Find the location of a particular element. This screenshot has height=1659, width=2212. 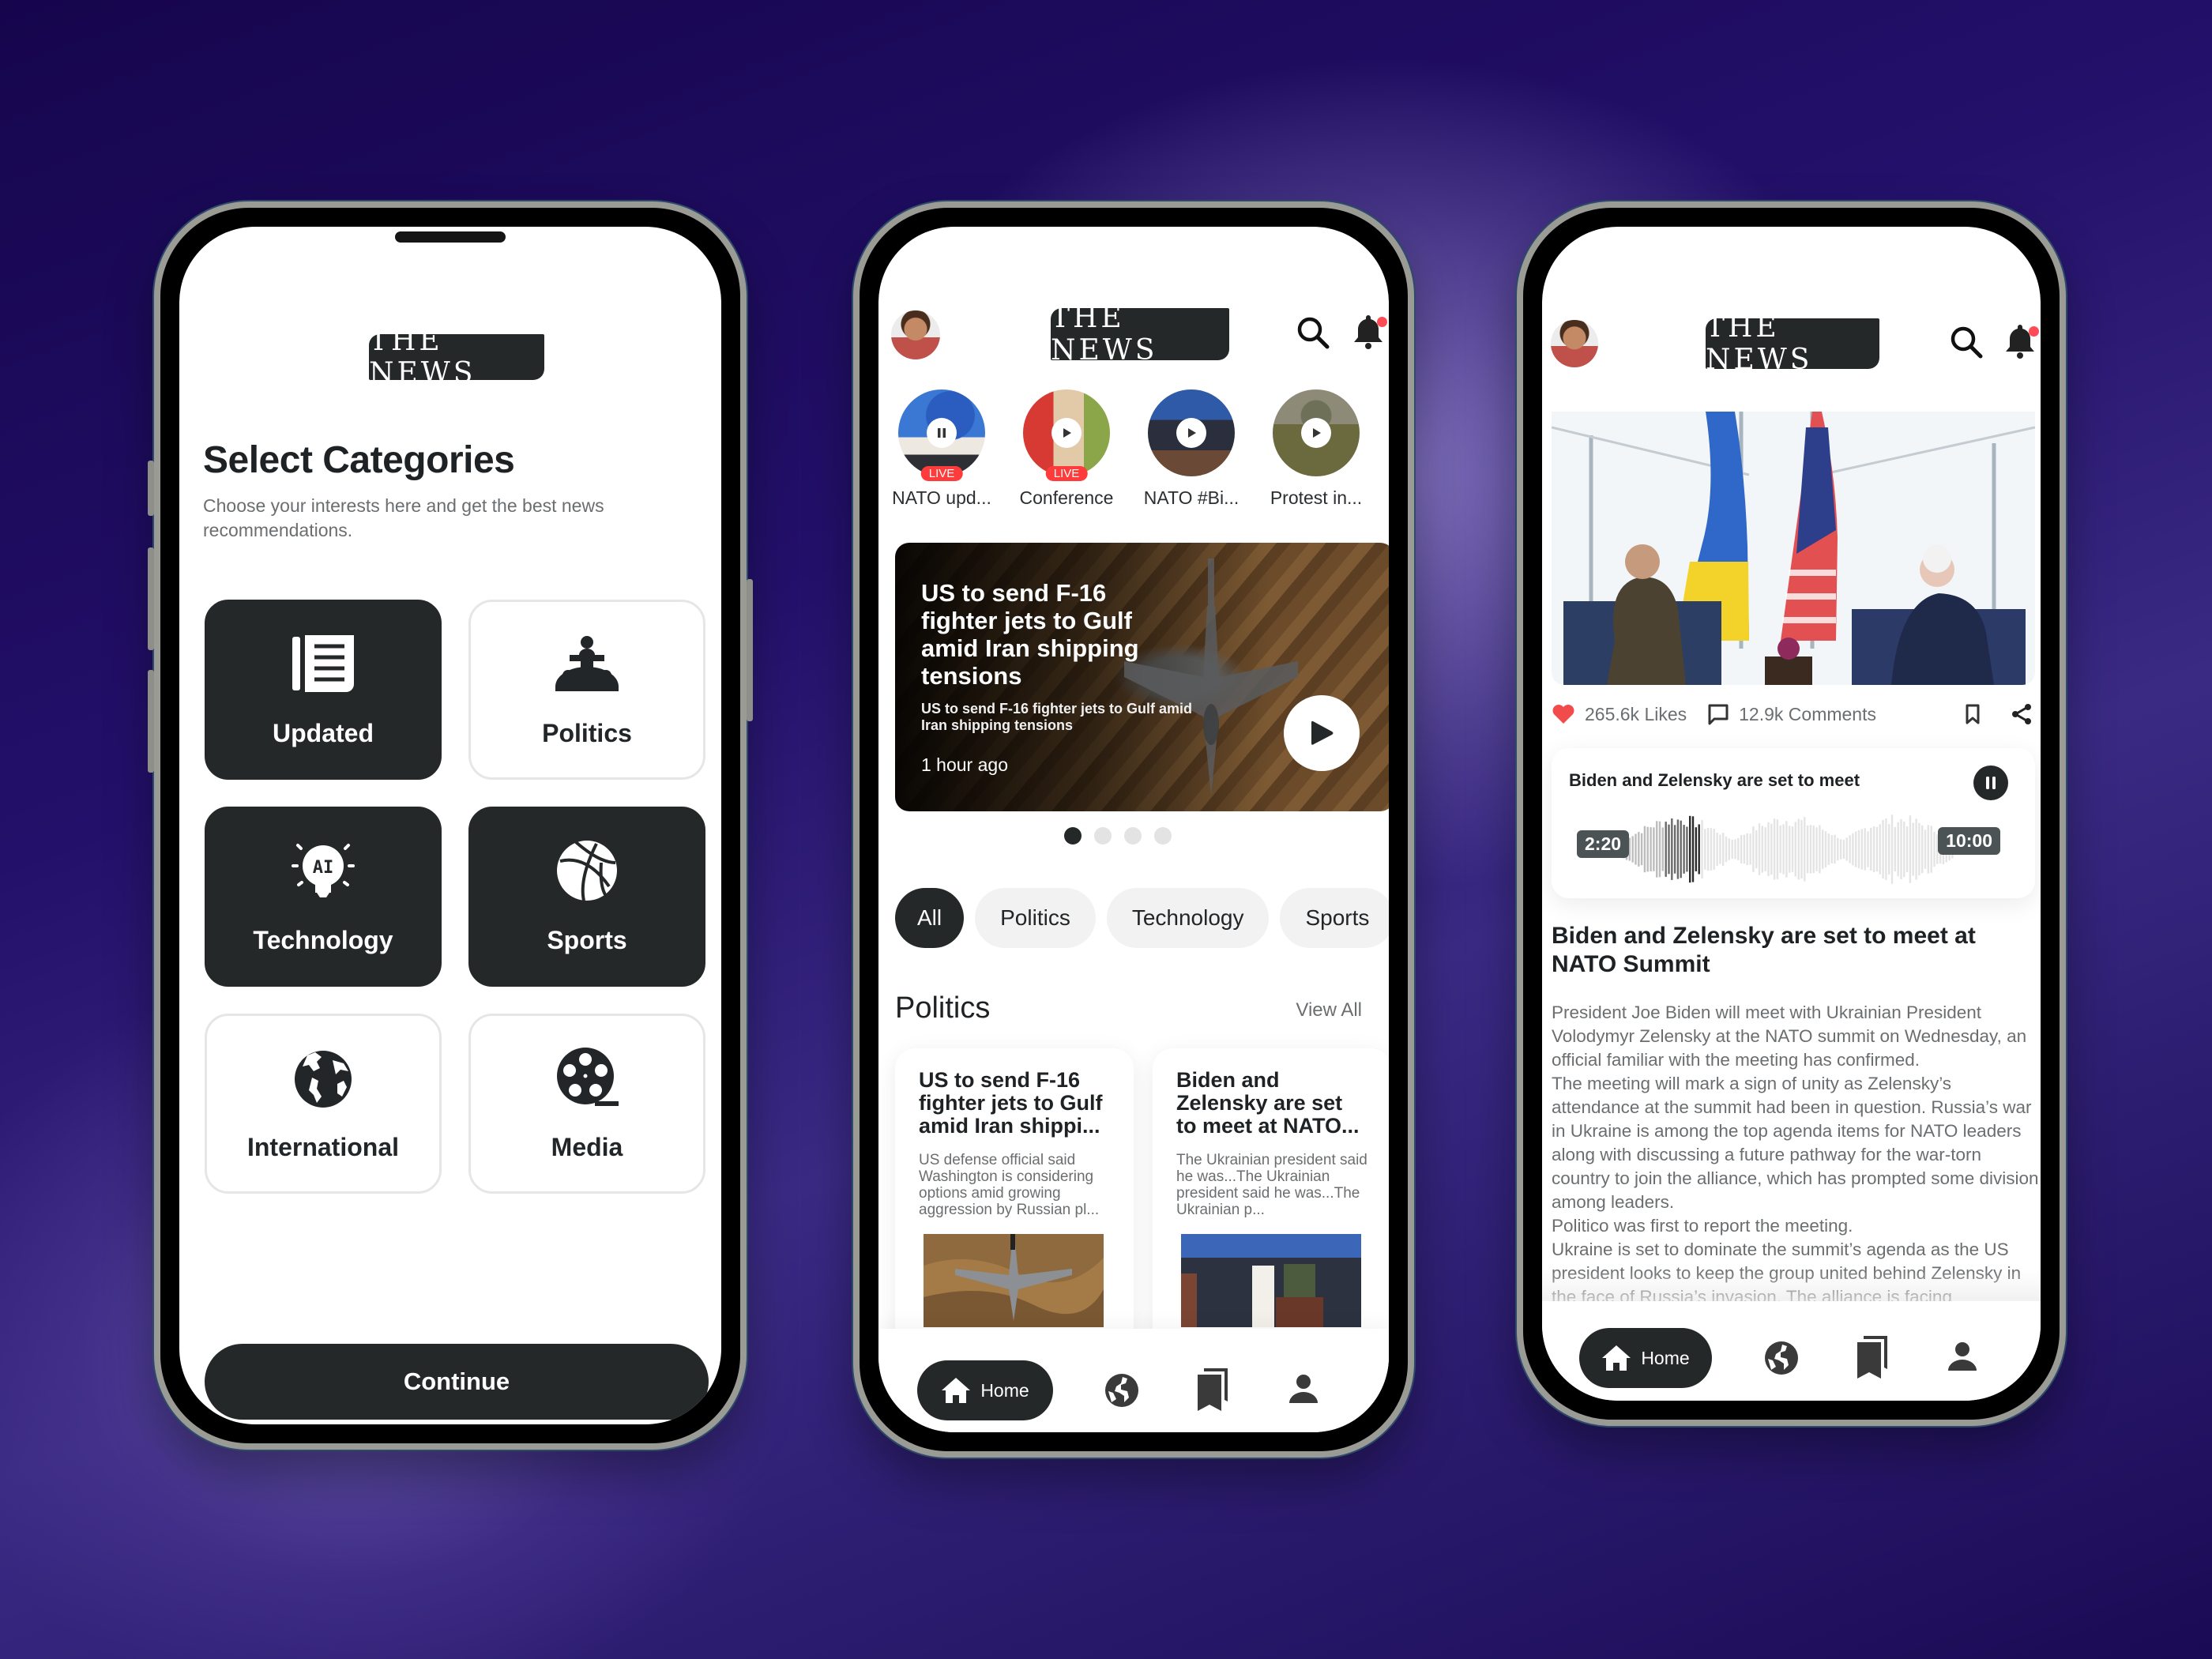

bookmark-icon is located at coordinates (1973, 714).